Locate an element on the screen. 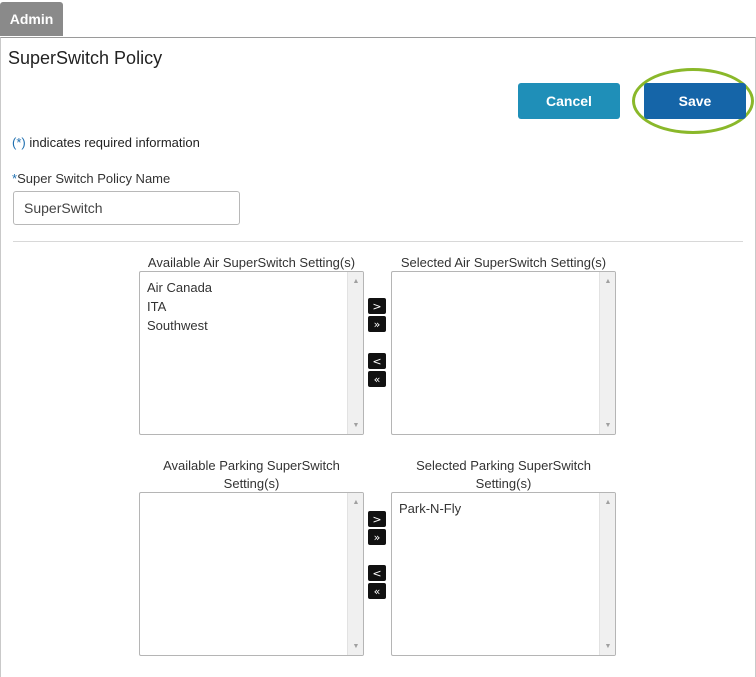 The width and height of the screenshot is (756, 677). cancel-button: Cancel is located at coordinates (569, 101).